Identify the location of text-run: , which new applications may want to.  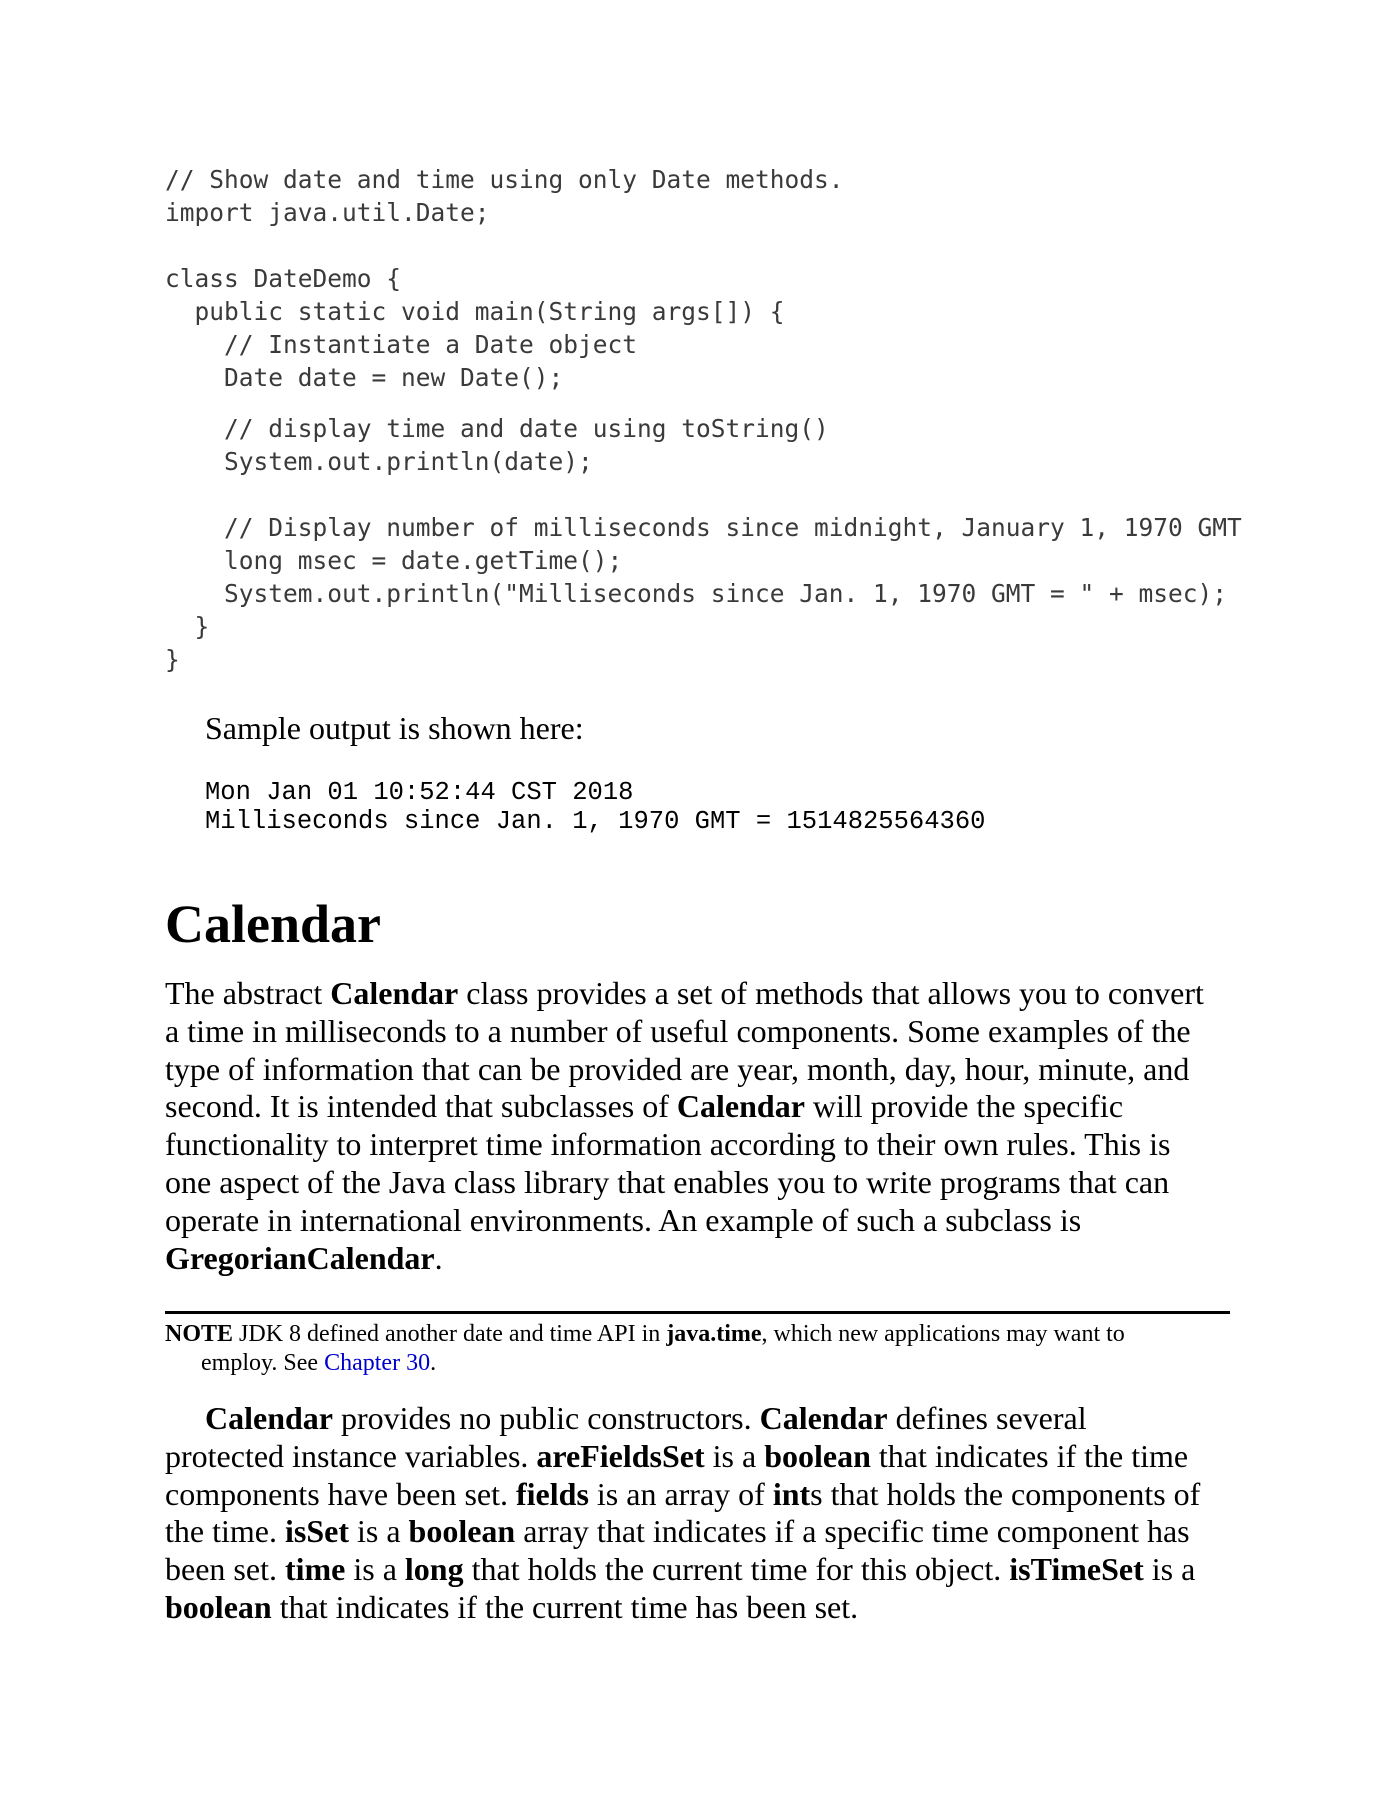
(943, 1334).